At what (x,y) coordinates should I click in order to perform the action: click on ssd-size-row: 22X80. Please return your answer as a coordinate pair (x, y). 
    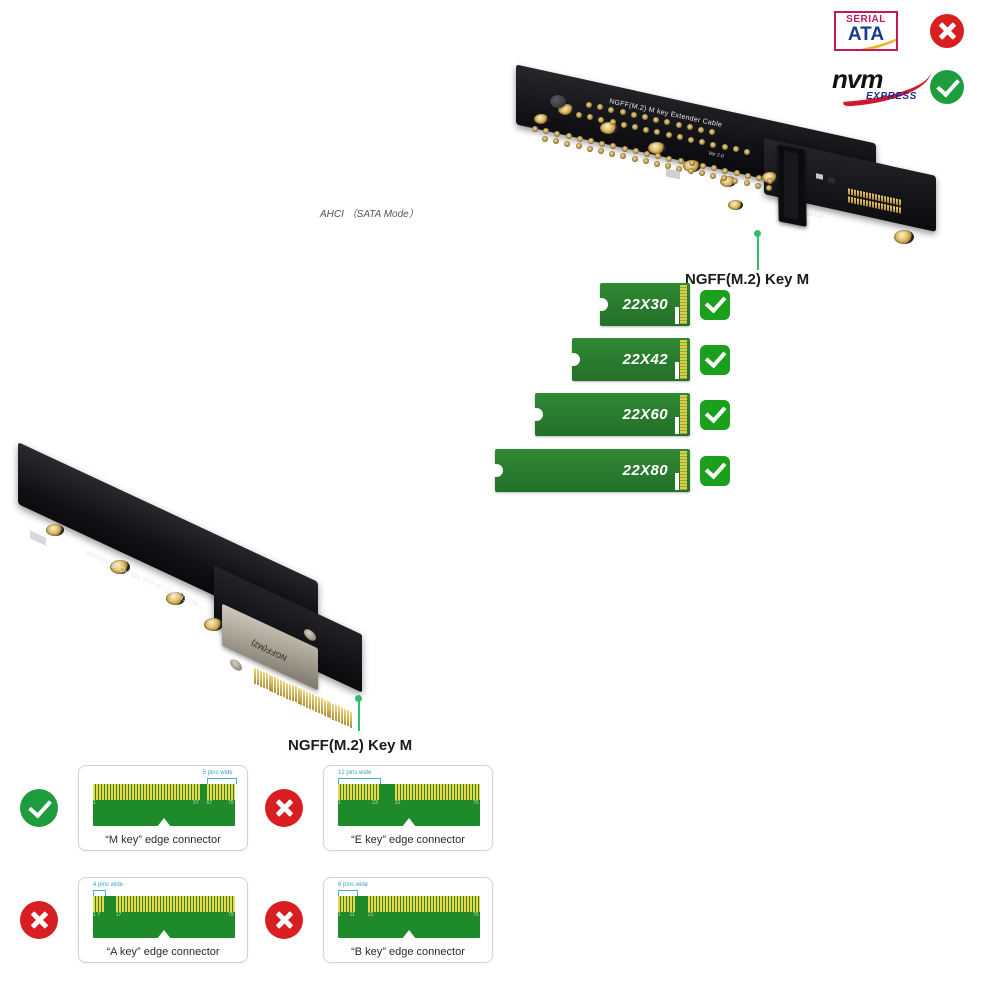
    Looking at the image, I should click on (612, 470).